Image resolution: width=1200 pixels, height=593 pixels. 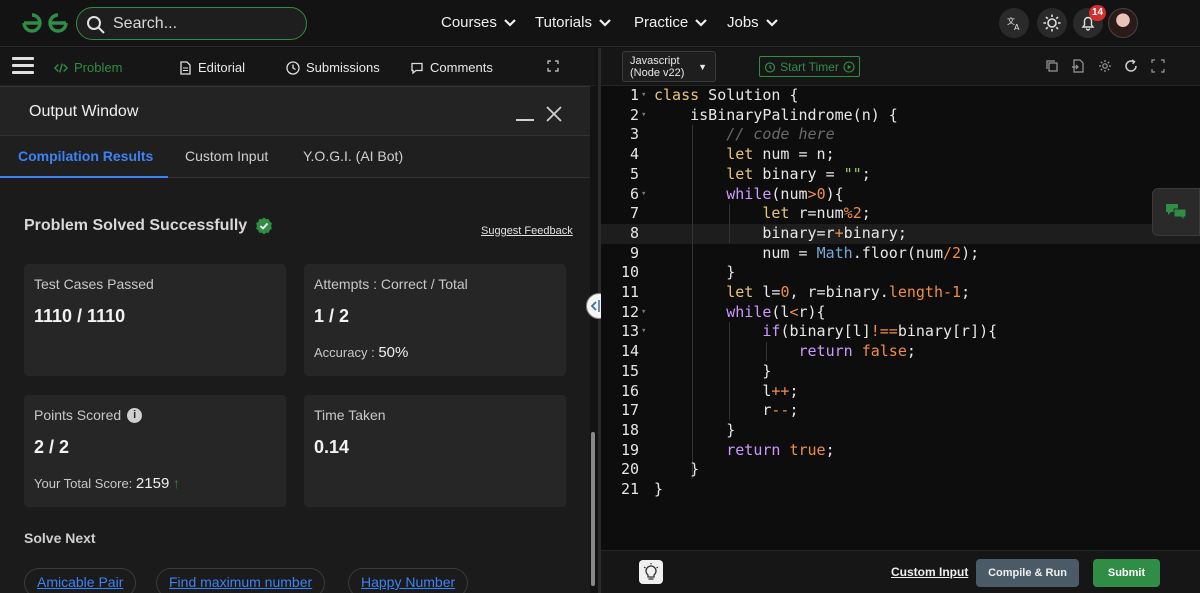 What do you see at coordinates (527, 231) in the screenshot?
I see `suggest-feedback-link: Suggest Feedback` at bounding box center [527, 231].